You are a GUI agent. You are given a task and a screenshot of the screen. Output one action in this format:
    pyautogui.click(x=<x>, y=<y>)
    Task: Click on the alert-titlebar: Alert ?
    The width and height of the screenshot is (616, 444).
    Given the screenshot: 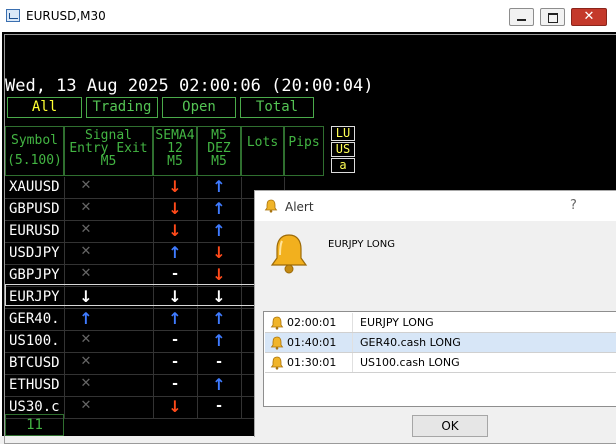 What is the action you would take?
    pyautogui.click(x=435, y=206)
    